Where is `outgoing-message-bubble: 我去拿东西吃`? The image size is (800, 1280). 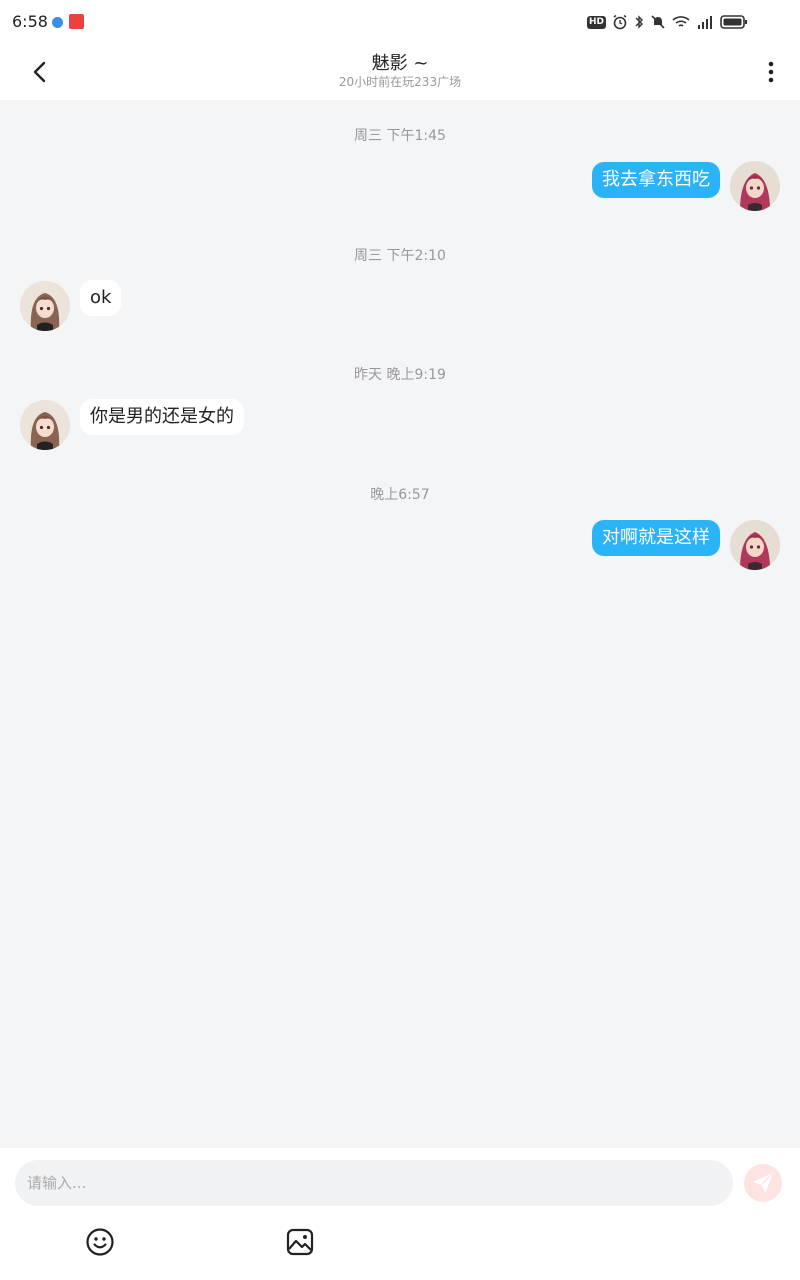 outgoing-message-bubble: 我去拿东西吃 is located at coordinates (656, 180).